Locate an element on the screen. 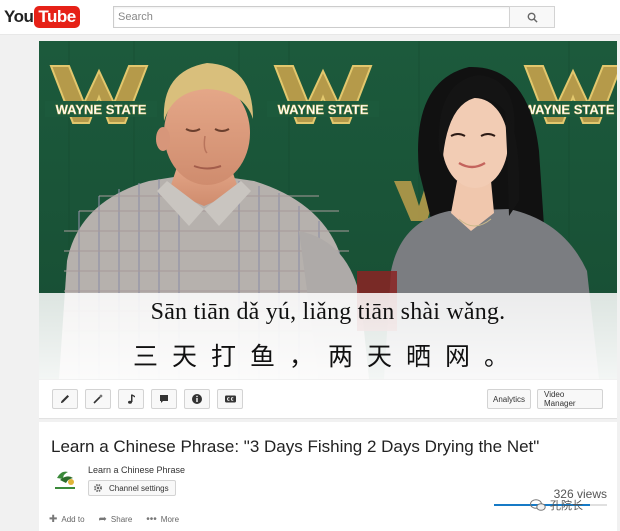 Image resolution: width=620 pixels, height=531 pixels. watermark: 孔院长 is located at coordinates (556, 505).